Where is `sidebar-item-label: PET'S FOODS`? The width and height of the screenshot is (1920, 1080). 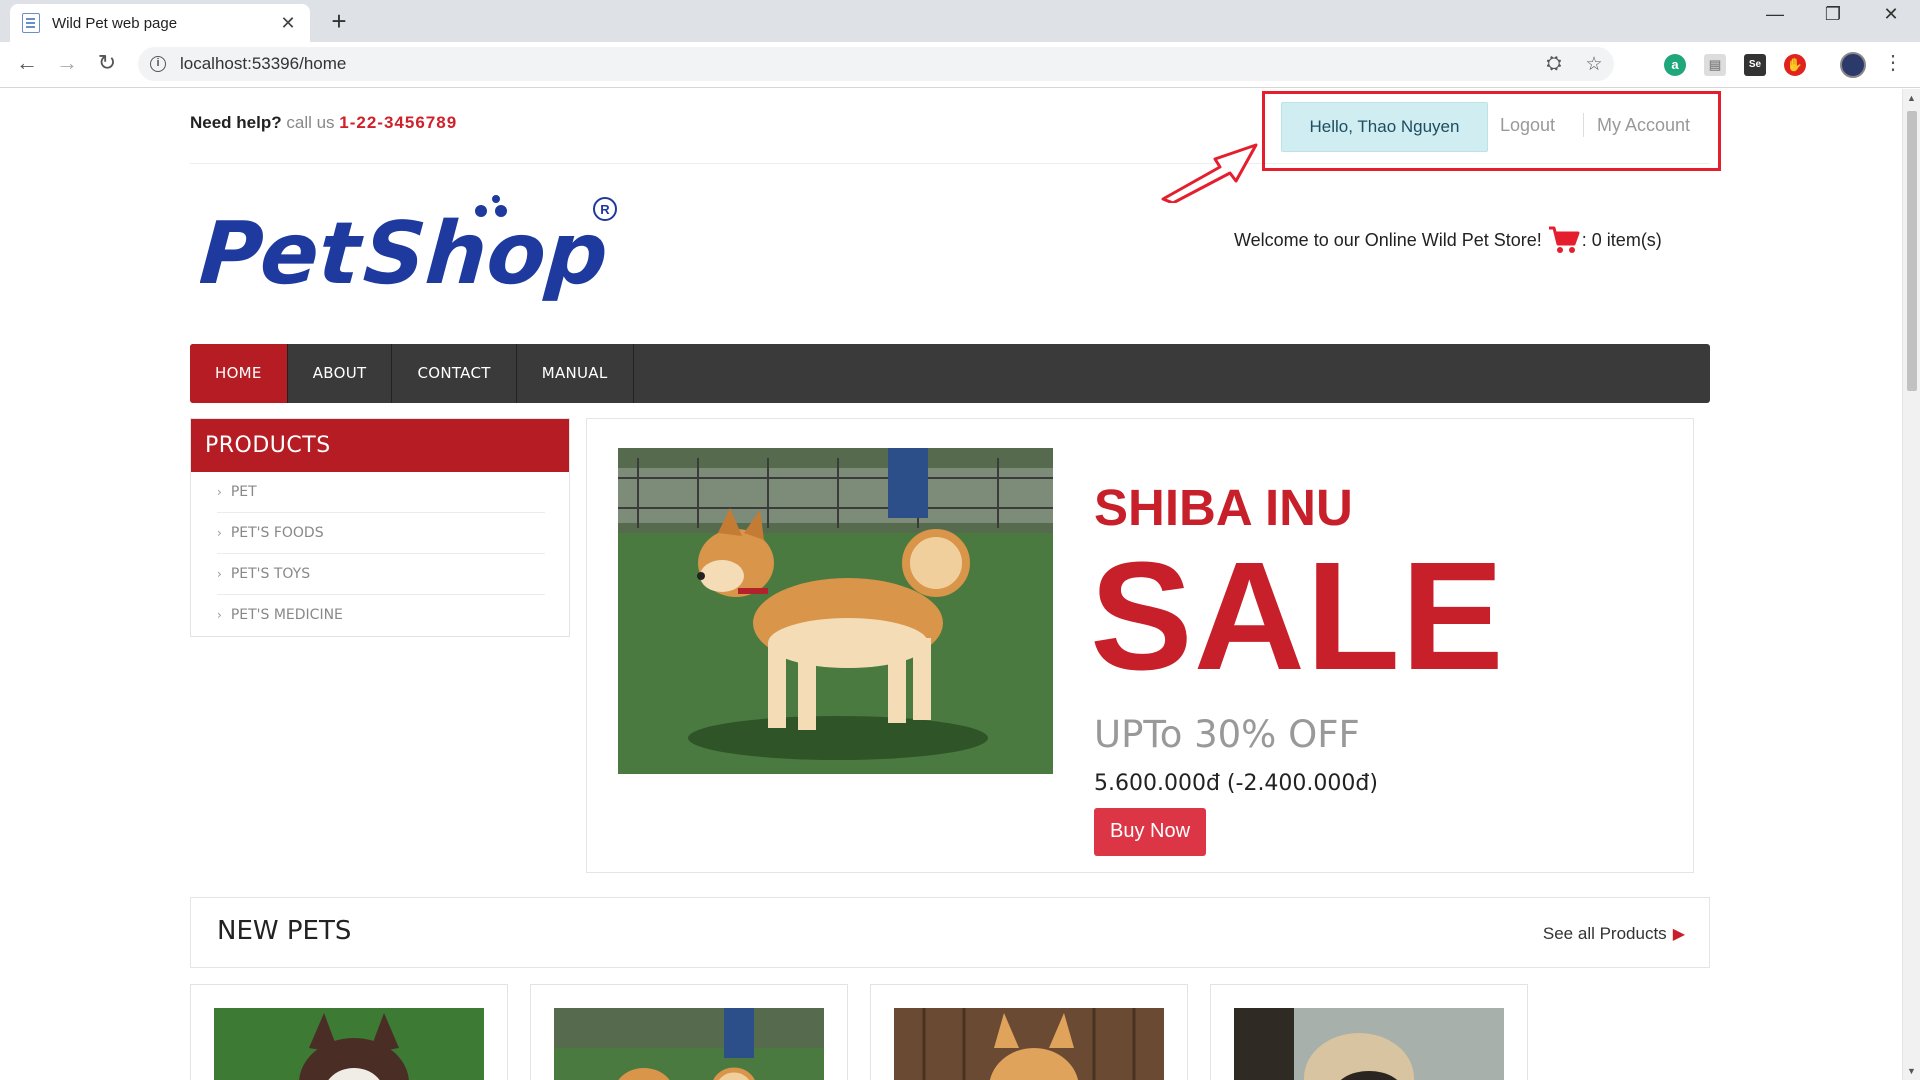 sidebar-item-label: PET'S FOODS is located at coordinates (277, 533).